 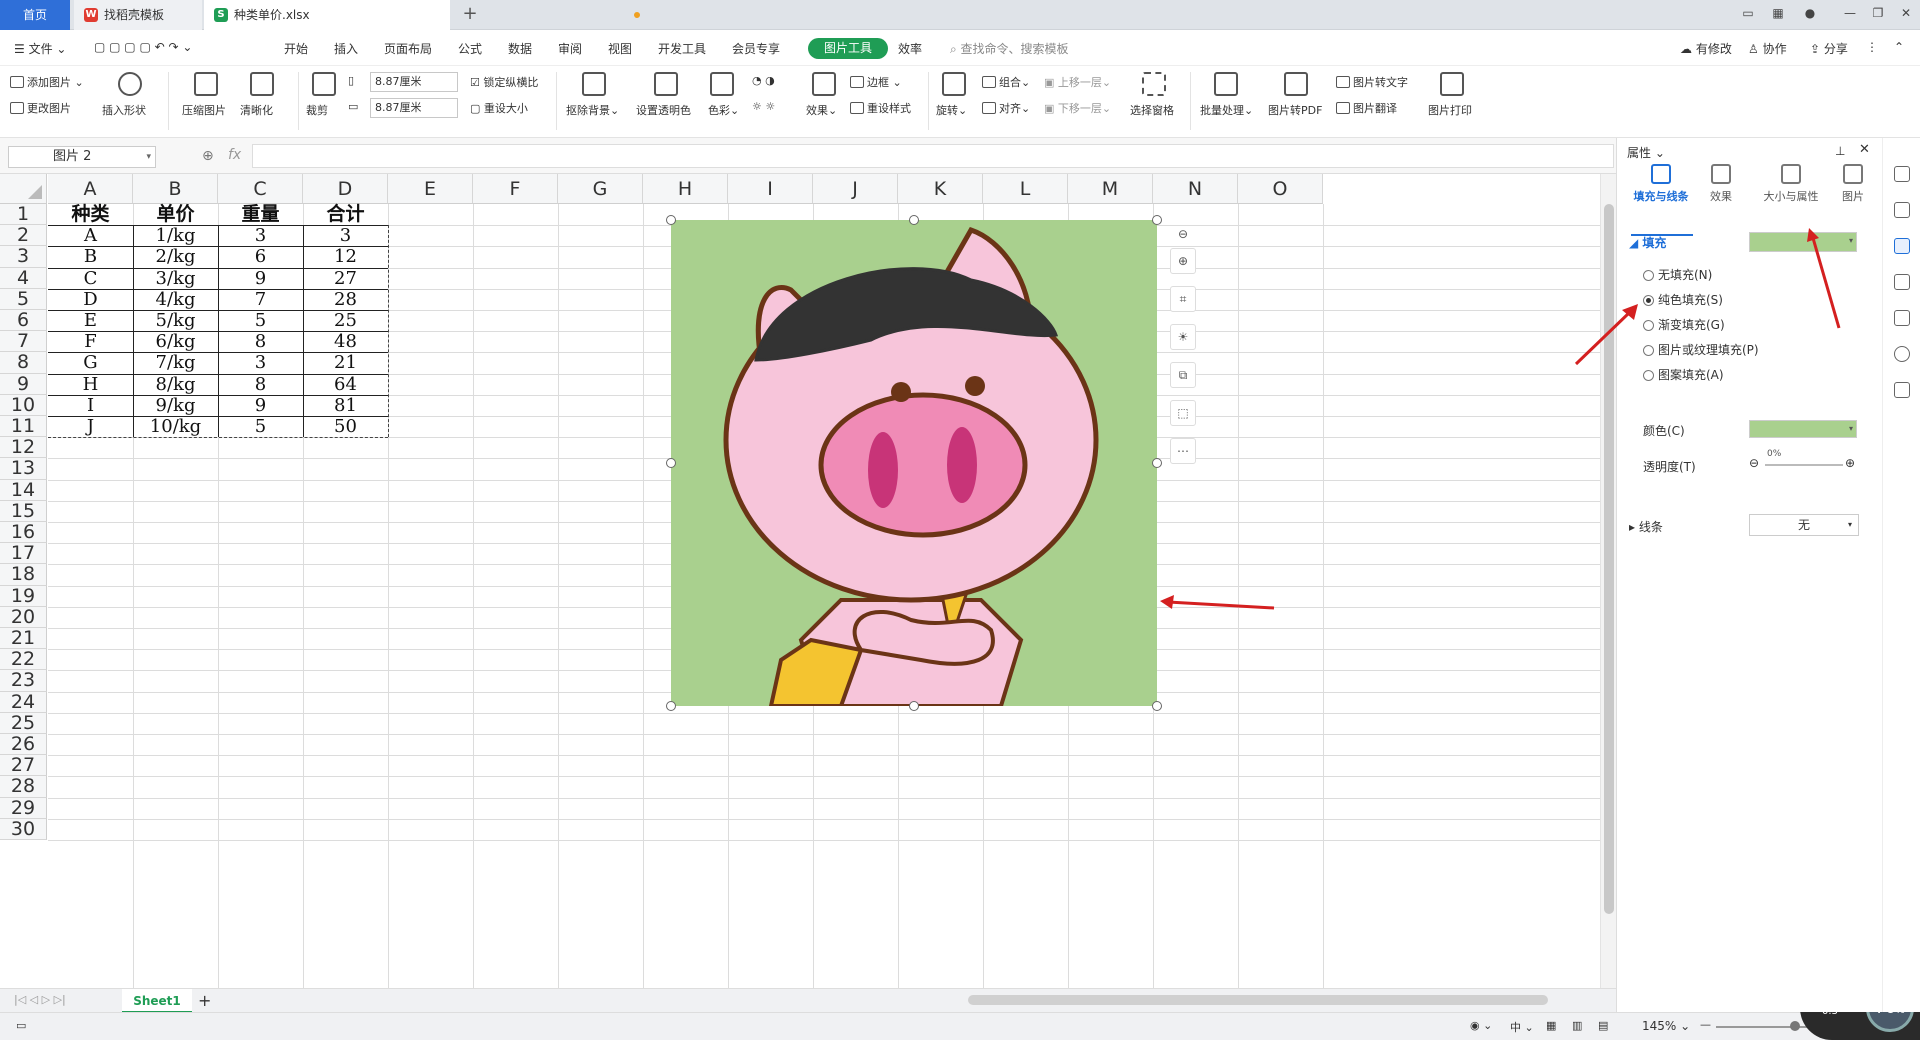 I want to click on table-cell: E, so click(x=90, y=320).